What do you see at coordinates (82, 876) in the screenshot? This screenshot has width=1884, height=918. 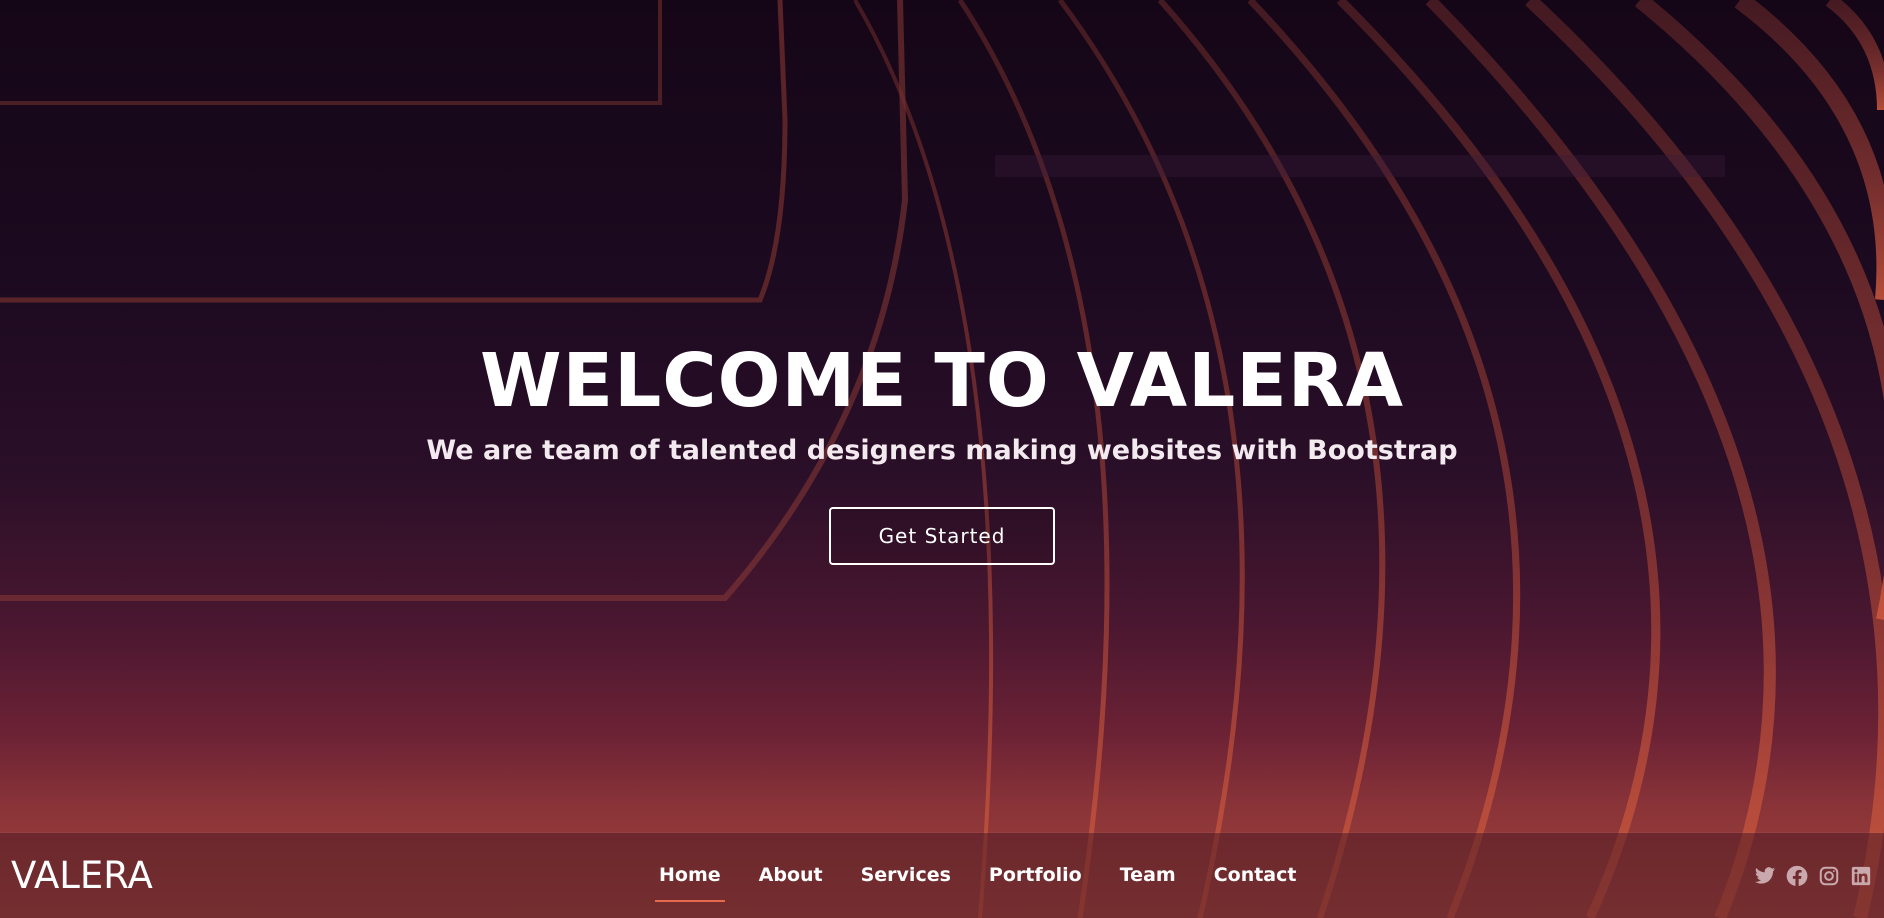 I see `logo: VALERA` at bounding box center [82, 876].